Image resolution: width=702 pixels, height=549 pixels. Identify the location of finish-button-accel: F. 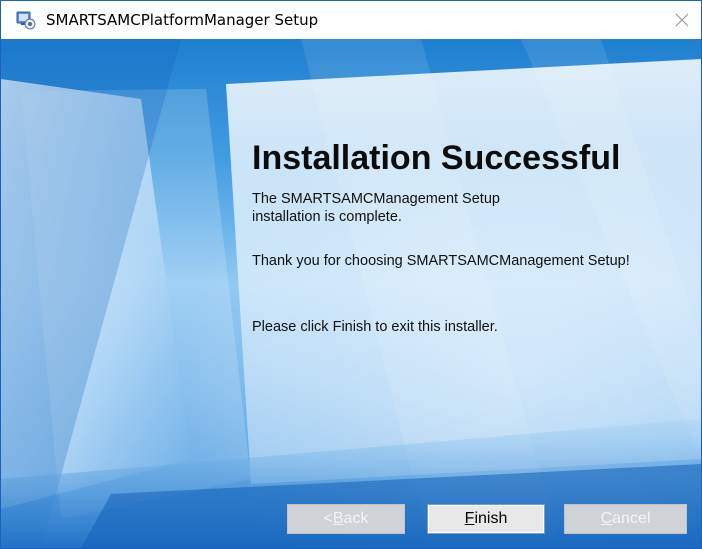
(469, 518).